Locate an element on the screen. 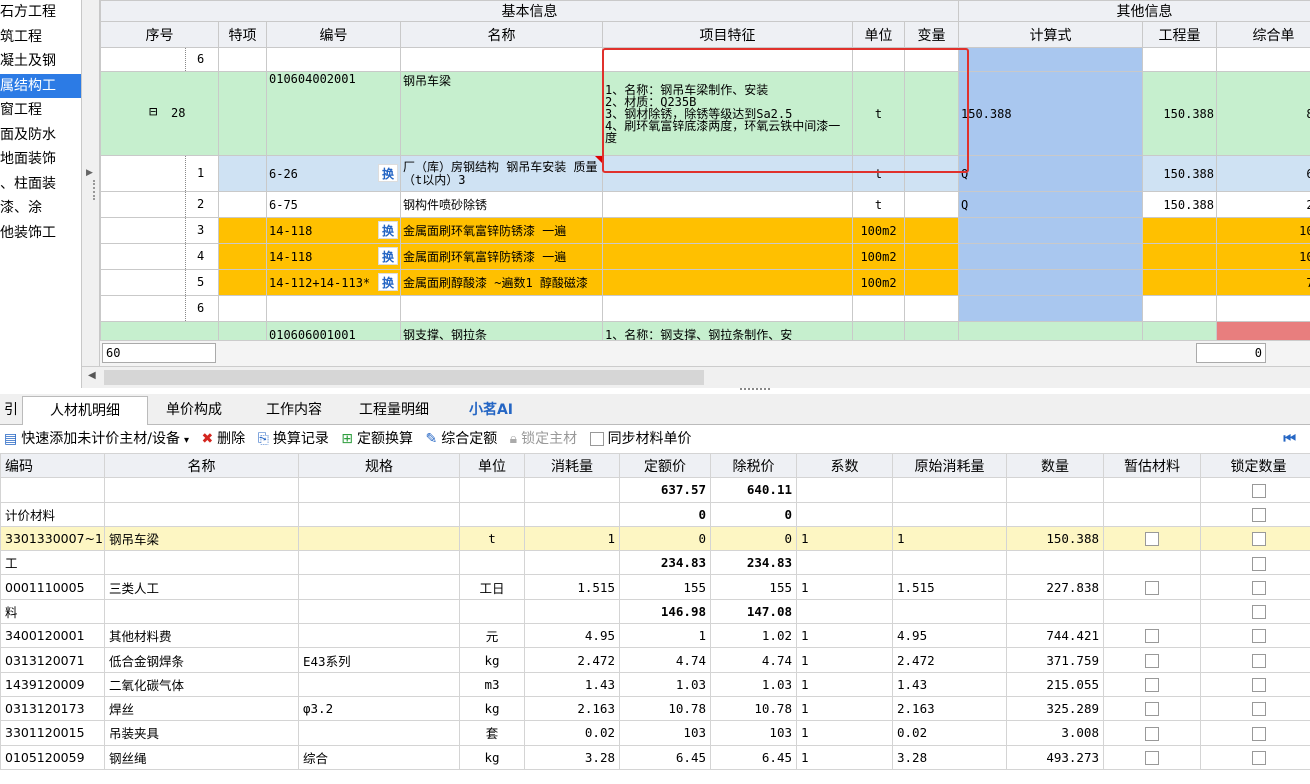 This screenshot has height=784, width=1310. resource-quota-cell: 146.98 is located at coordinates (665, 611).